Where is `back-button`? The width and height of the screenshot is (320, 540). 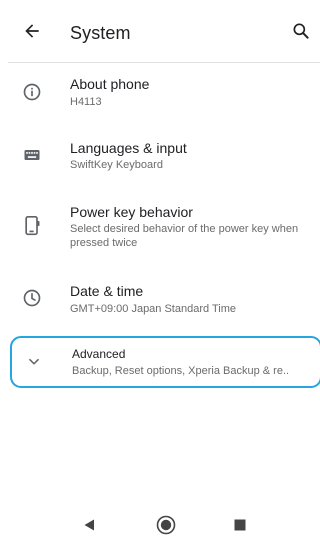 back-button is located at coordinates (32, 33).